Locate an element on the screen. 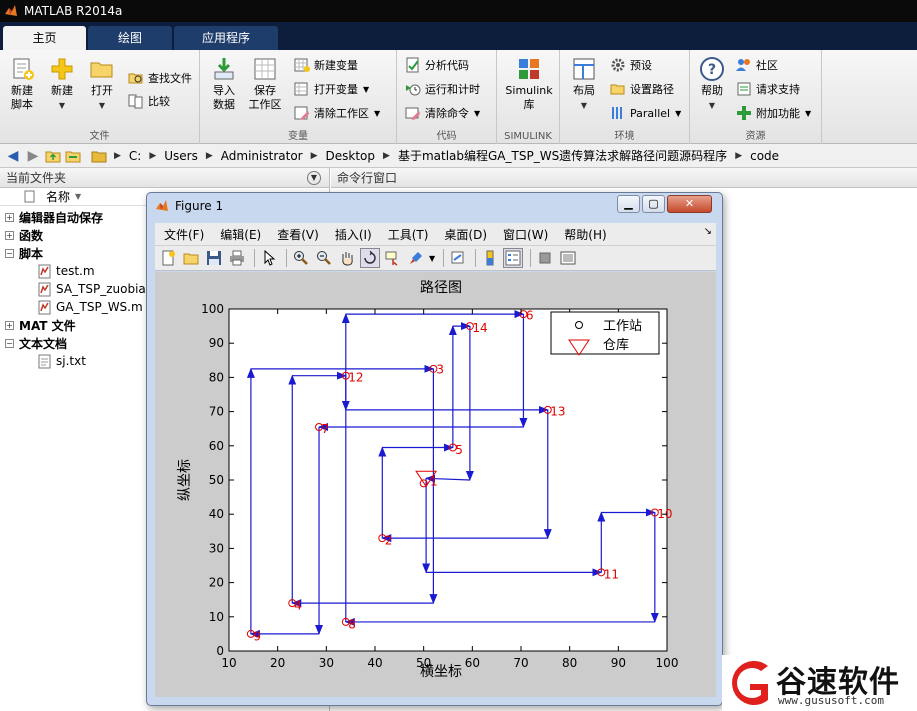 The height and width of the screenshot is (711, 917). tab-home: 主页 is located at coordinates (44, 38).